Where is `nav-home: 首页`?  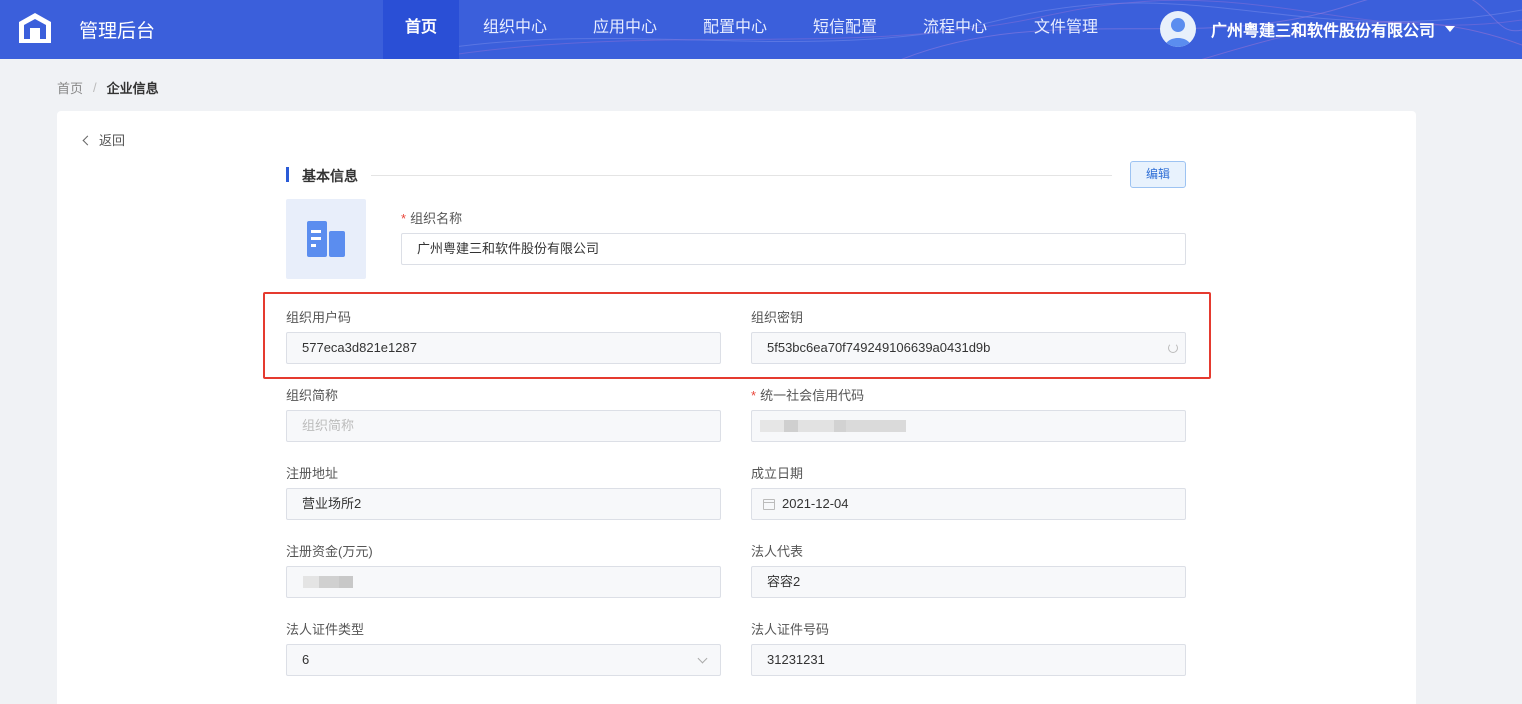 nav-home: 首页 is located at coordinates (421, 29).